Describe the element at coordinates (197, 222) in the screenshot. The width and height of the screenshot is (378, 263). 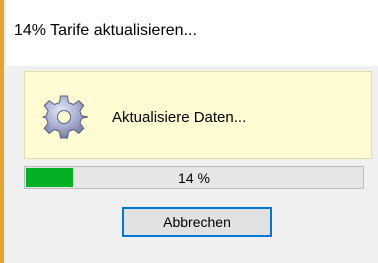
I see `cancel-button: Abbrechen` at that location.